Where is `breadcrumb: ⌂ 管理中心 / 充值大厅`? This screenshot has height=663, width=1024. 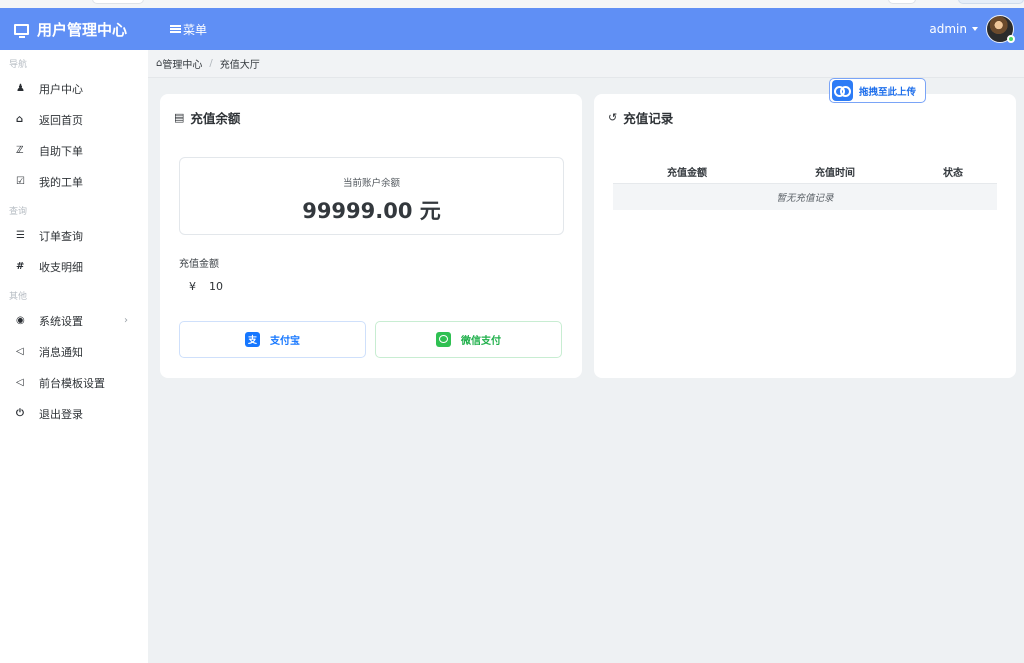 breadcrumb: ⌂ 管理中心 / 充值大厅 is located at coordinates (586, 64).